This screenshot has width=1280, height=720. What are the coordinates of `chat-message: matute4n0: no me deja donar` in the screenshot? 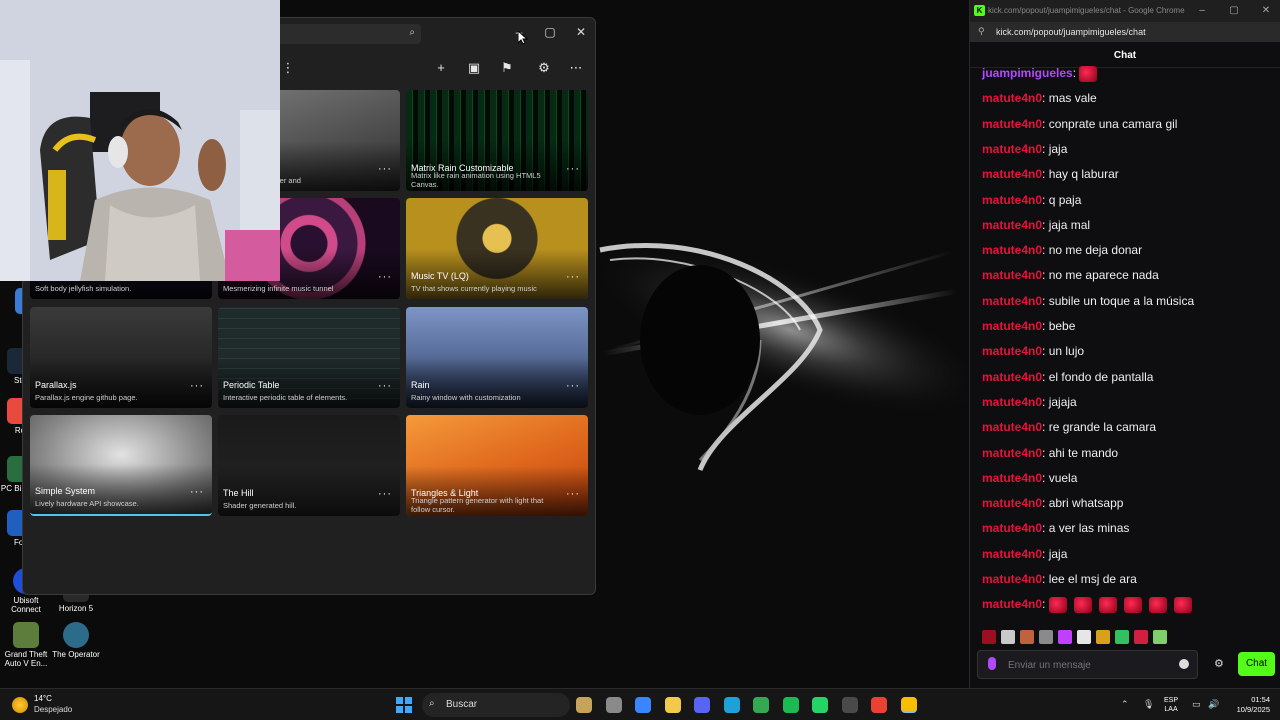 It's located at (1062, 250).